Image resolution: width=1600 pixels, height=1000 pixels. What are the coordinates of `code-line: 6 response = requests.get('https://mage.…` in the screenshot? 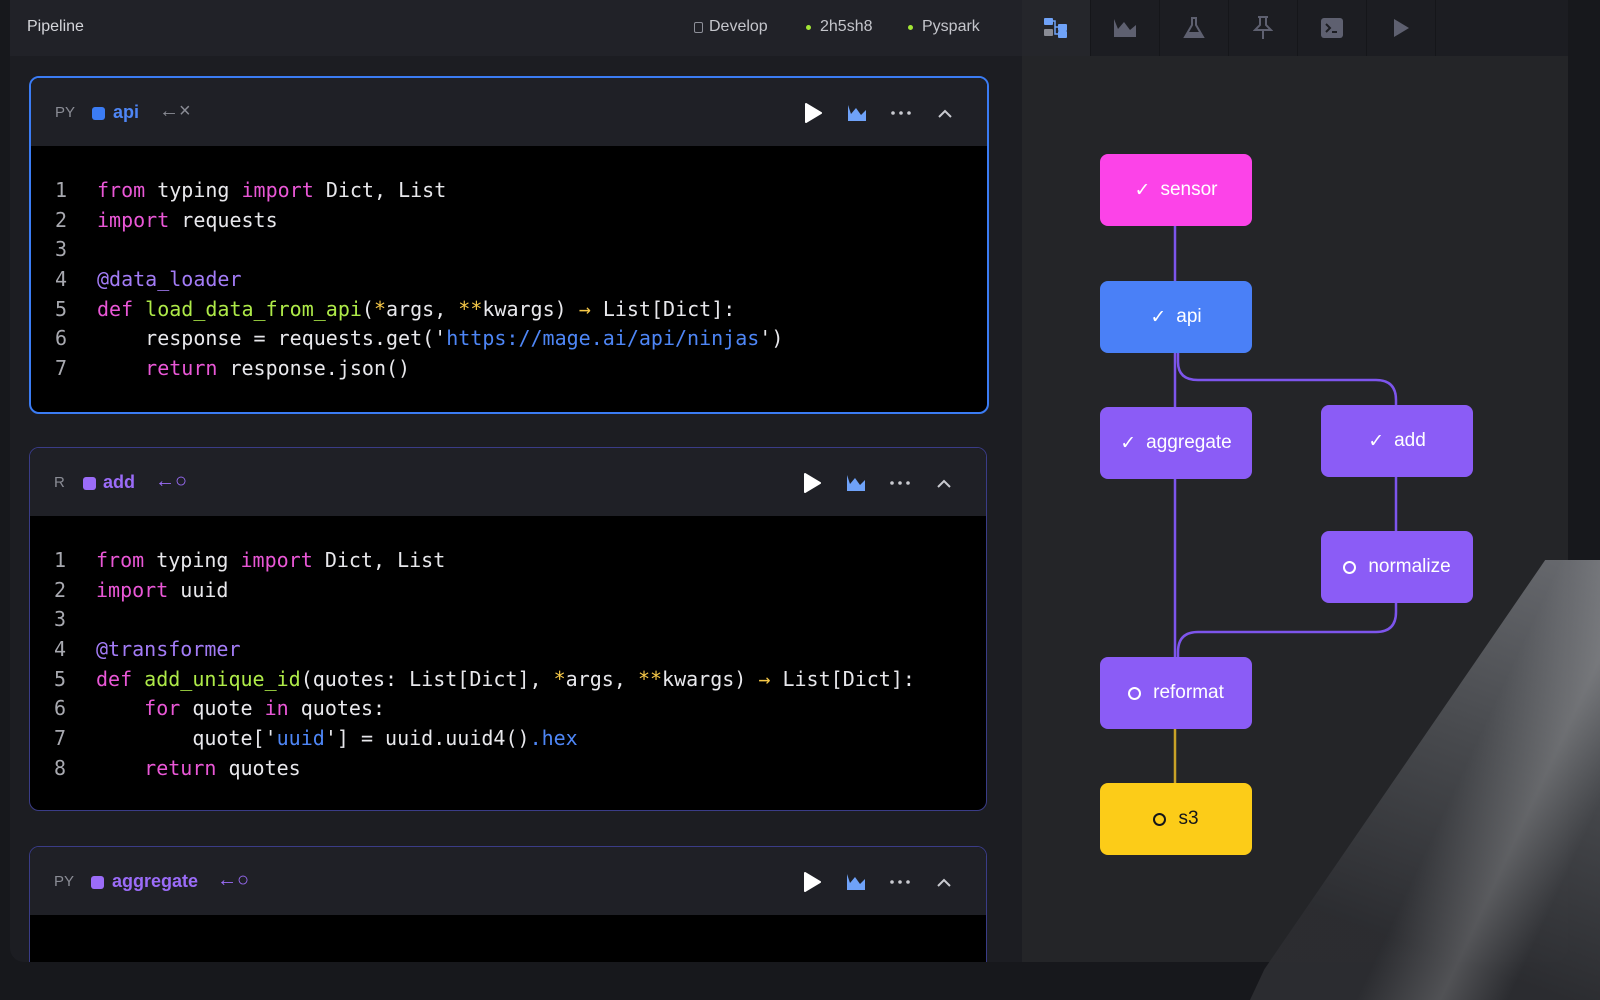 It's located at (509, 339).